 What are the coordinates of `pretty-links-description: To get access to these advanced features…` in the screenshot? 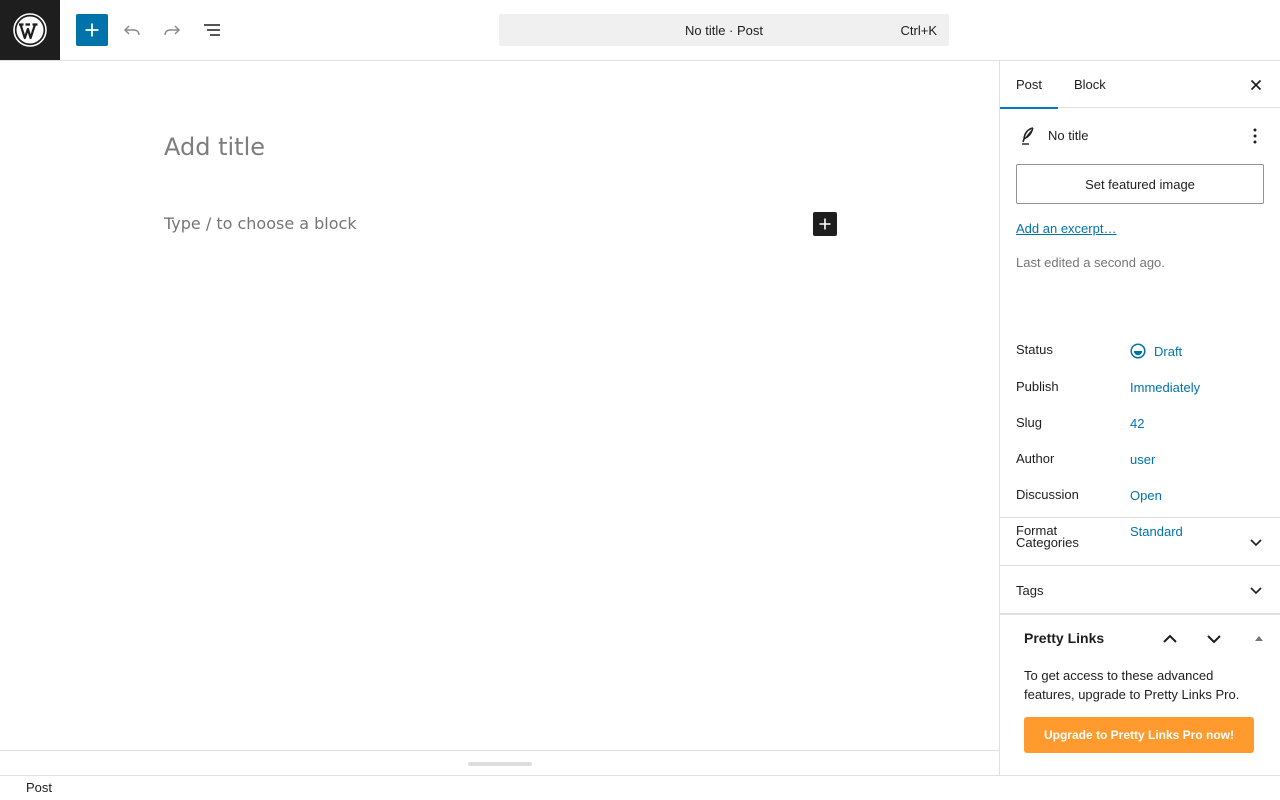 It's located at (1132, 685).